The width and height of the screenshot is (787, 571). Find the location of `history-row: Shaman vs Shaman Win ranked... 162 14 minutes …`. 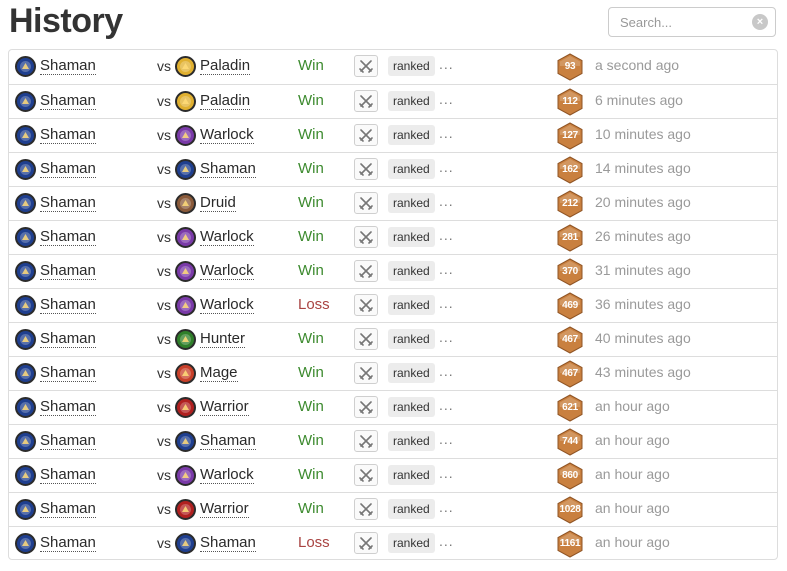

history-row: Shaman vs Shaman Win ranked... 162 14 minutes … is located at coordinates (393, 169).